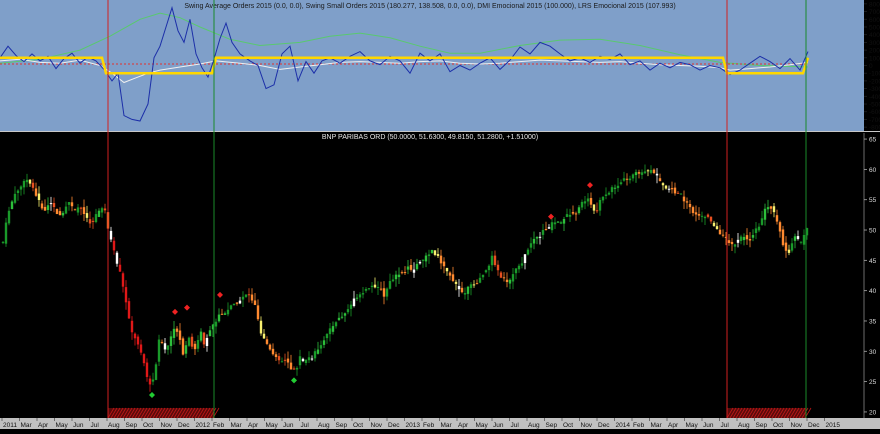 This screenshot has height=434, width=880. What do you see at coordinates (587, 425) in the screenshot?
I see `time-axis-label: Nov` at bounding box center [587, 425].